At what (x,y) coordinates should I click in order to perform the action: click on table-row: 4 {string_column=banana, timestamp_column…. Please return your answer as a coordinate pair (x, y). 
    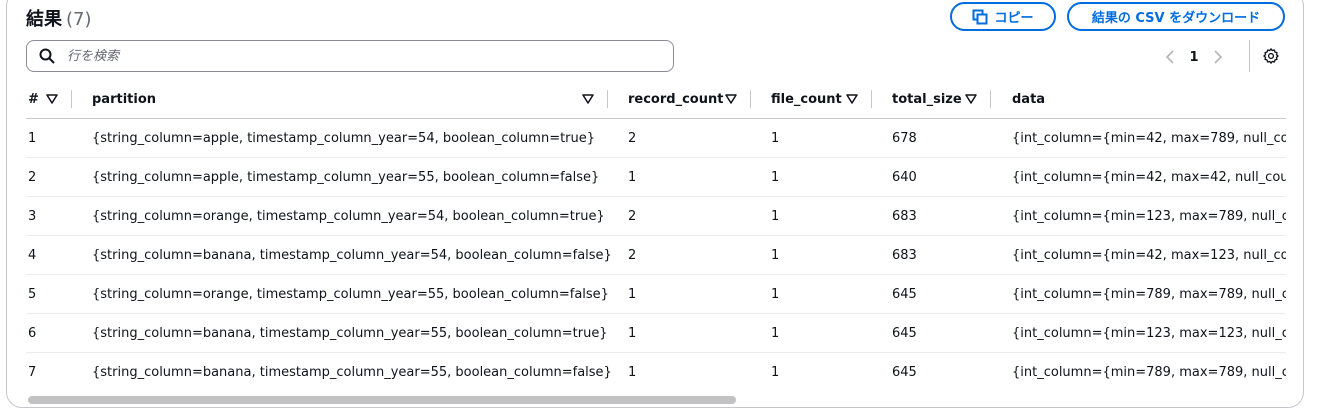
    Looking at the image, I should click on (656, 255).